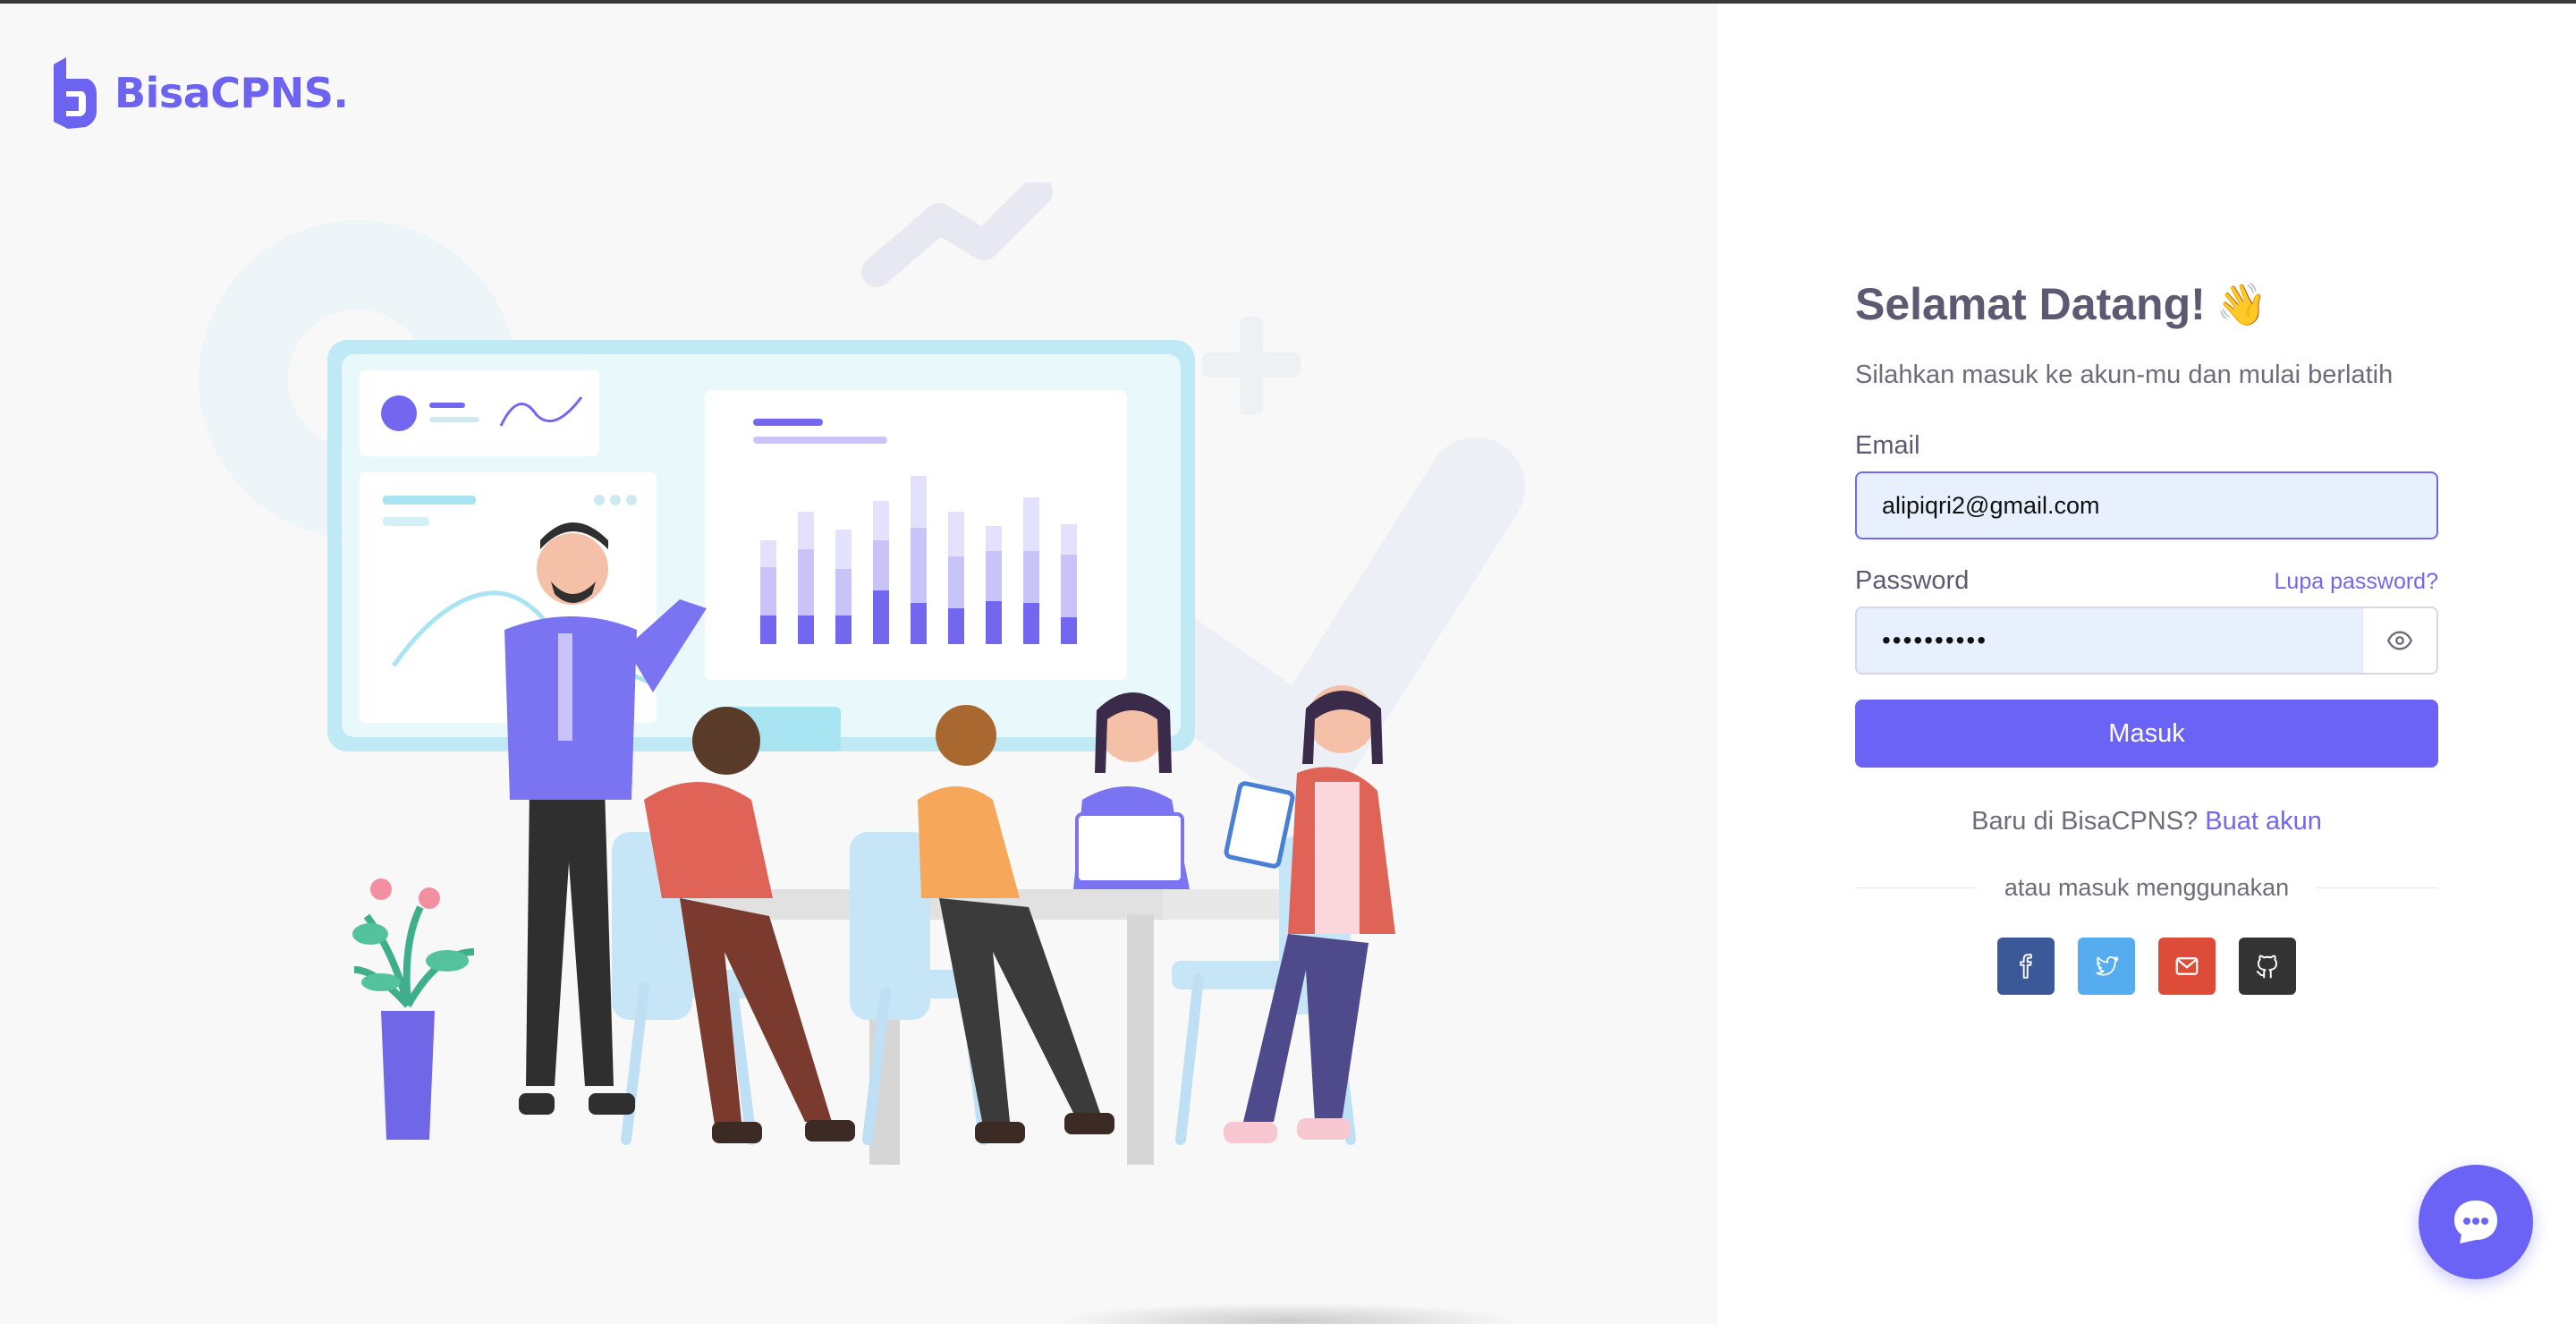 This screenshot has height=1324, width=2576. What do you see at coordinates (1912, 580) in the screenshot?
I see `password-label: Password` at bounding box center [1912, 580].